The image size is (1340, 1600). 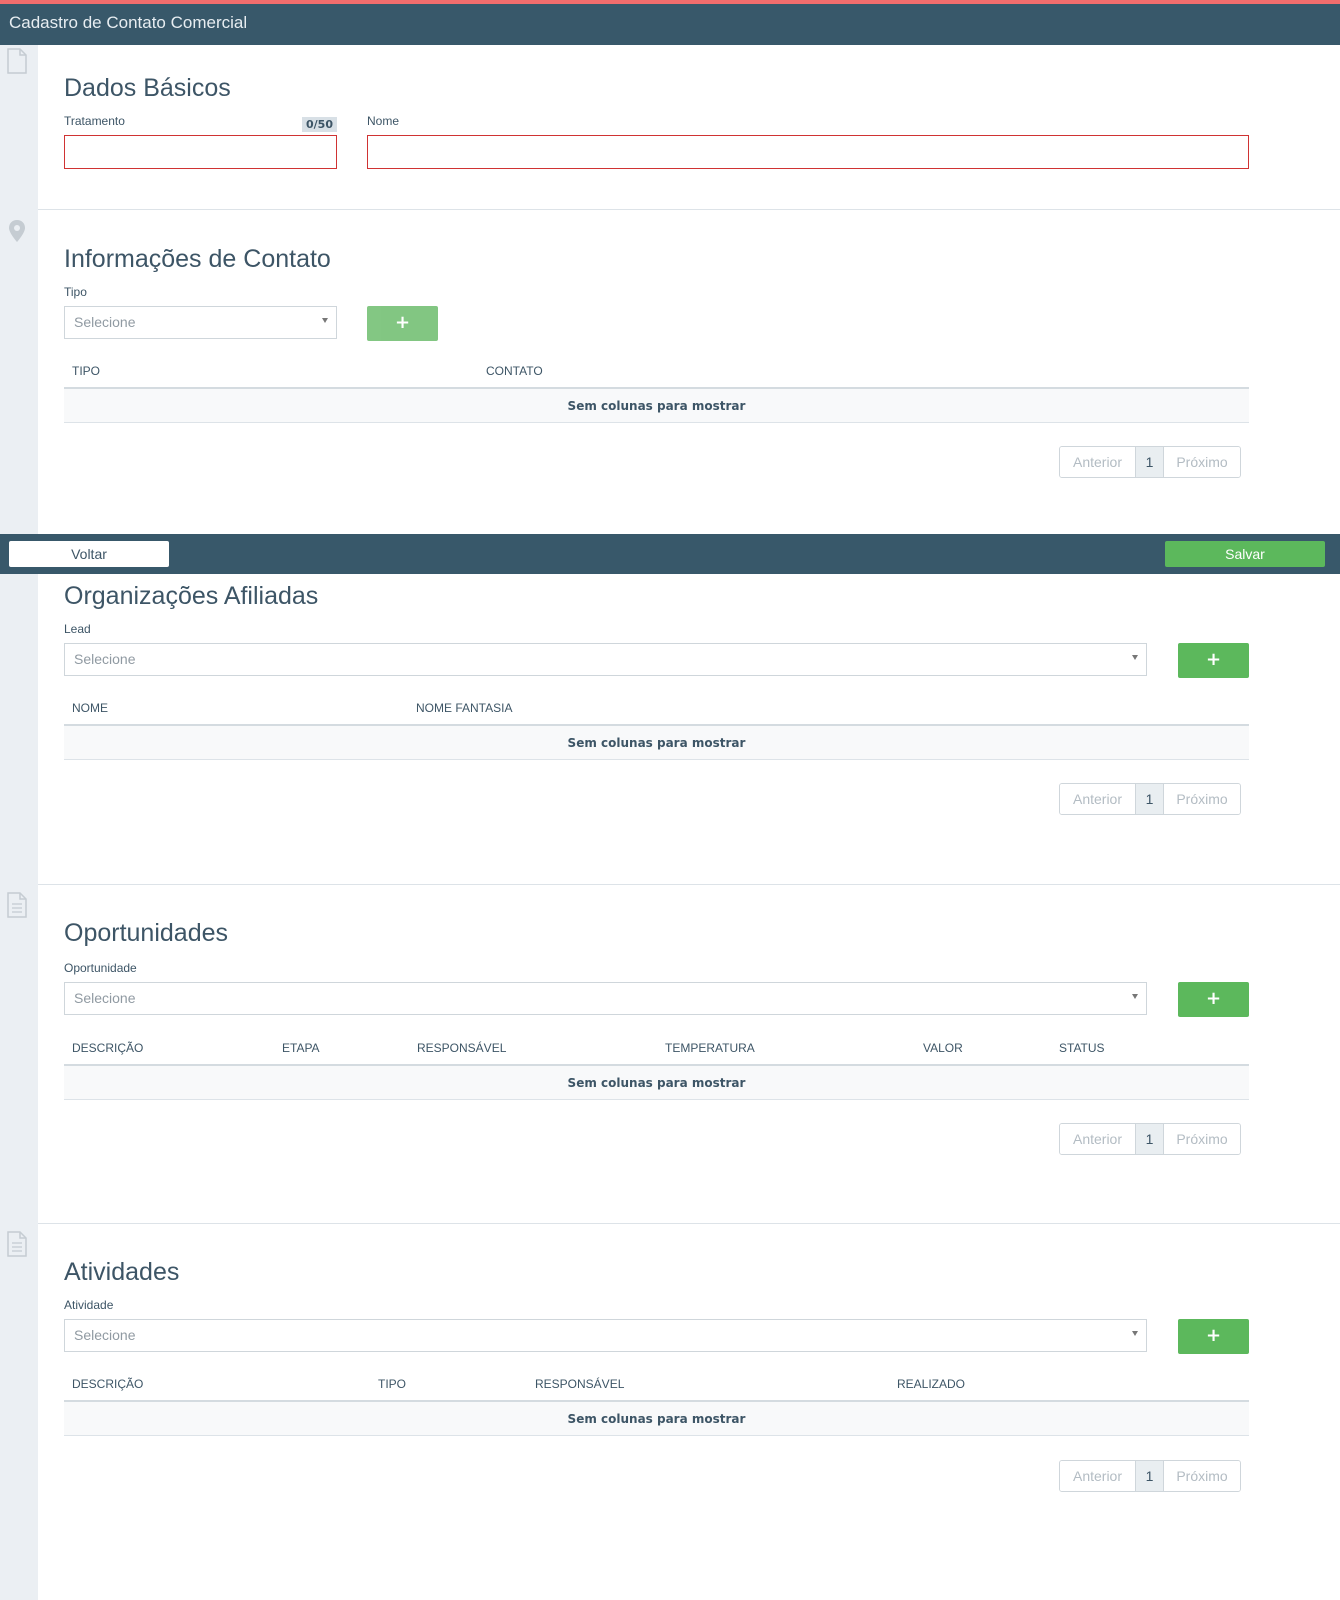 I want to click on lead-select: Selecione, so click(x=605, y=659).